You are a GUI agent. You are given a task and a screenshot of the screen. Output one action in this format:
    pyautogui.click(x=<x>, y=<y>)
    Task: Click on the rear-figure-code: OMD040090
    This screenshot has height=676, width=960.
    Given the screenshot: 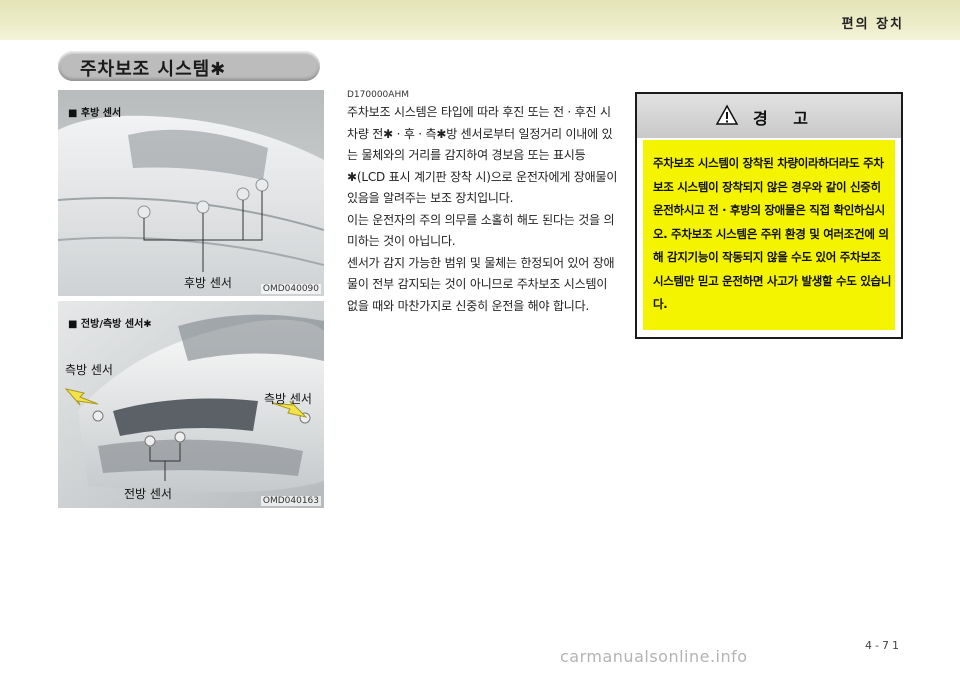 What is the action you would take?
    pyautogui.click(x=290, y=289)
    